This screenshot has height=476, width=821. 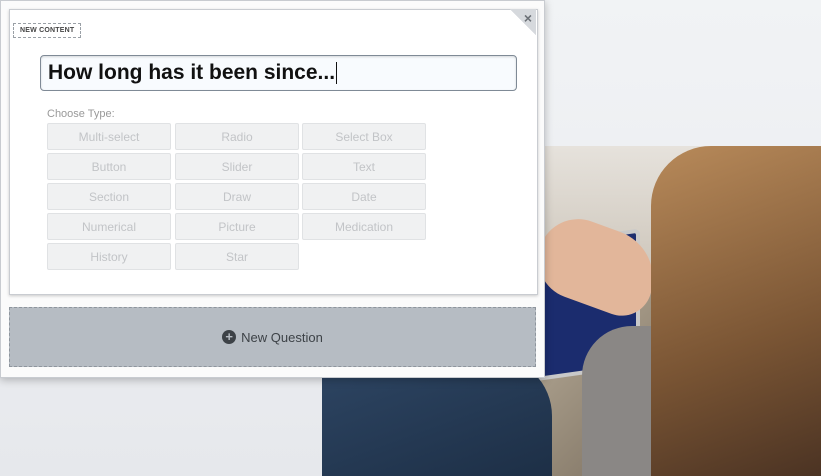 What do you see at coordinates (237, 256) in the screenshot?
I see `type-button-star: Star` at bounding box center [237, 256].